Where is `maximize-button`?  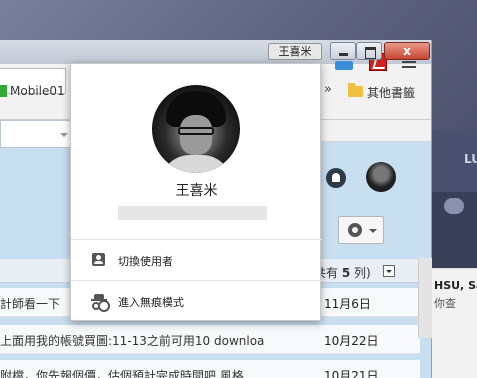 maximize-button is located at coordinates (369, 51).